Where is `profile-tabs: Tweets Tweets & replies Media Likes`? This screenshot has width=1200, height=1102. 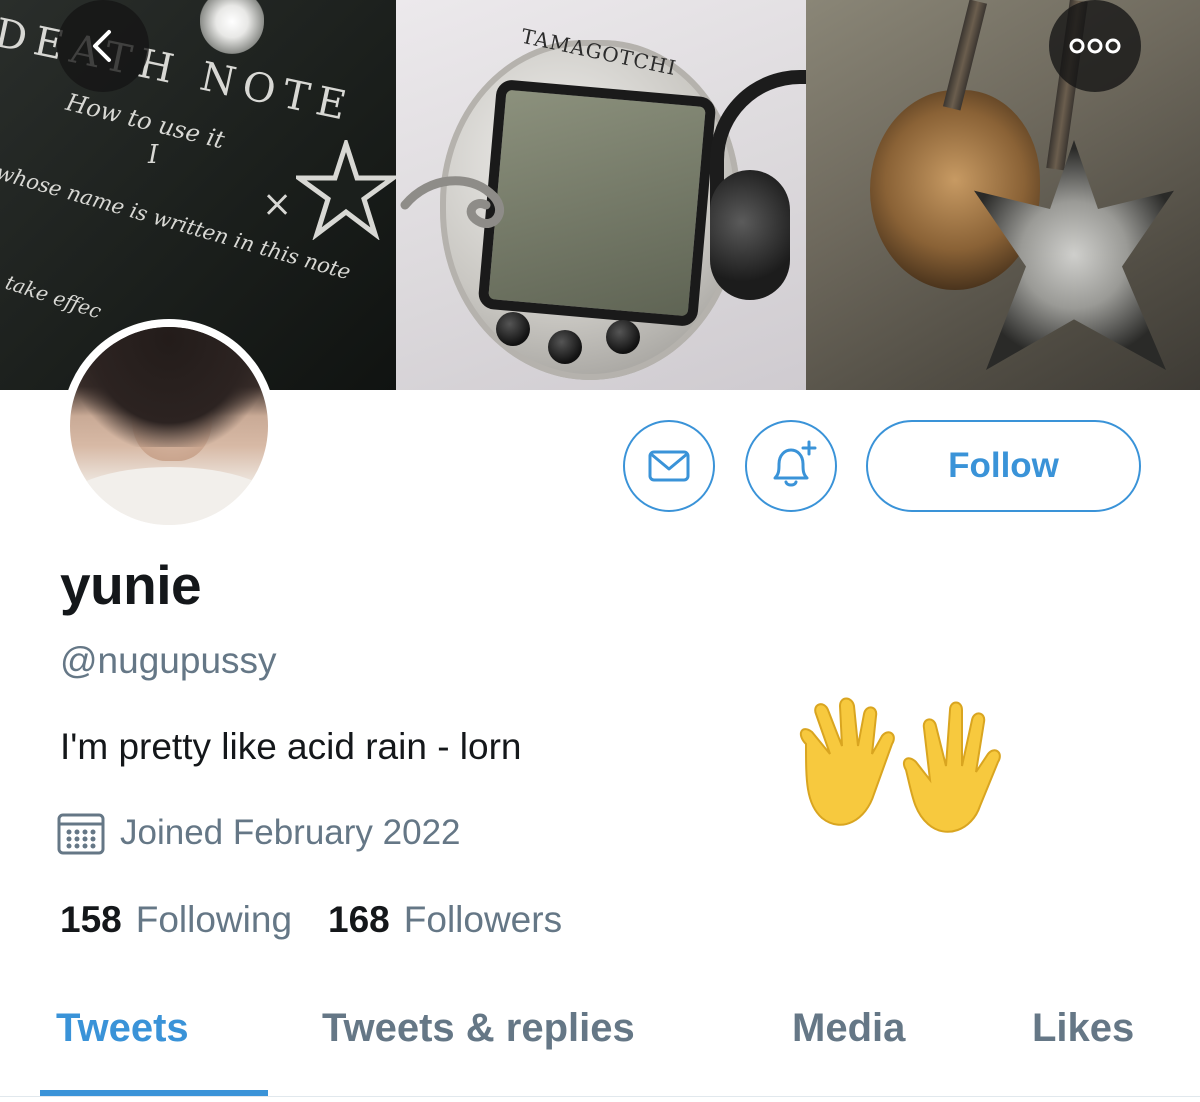 profile-tabs: Tweets Tweets & replies Media Likes is located at coordinates (600, 1051).